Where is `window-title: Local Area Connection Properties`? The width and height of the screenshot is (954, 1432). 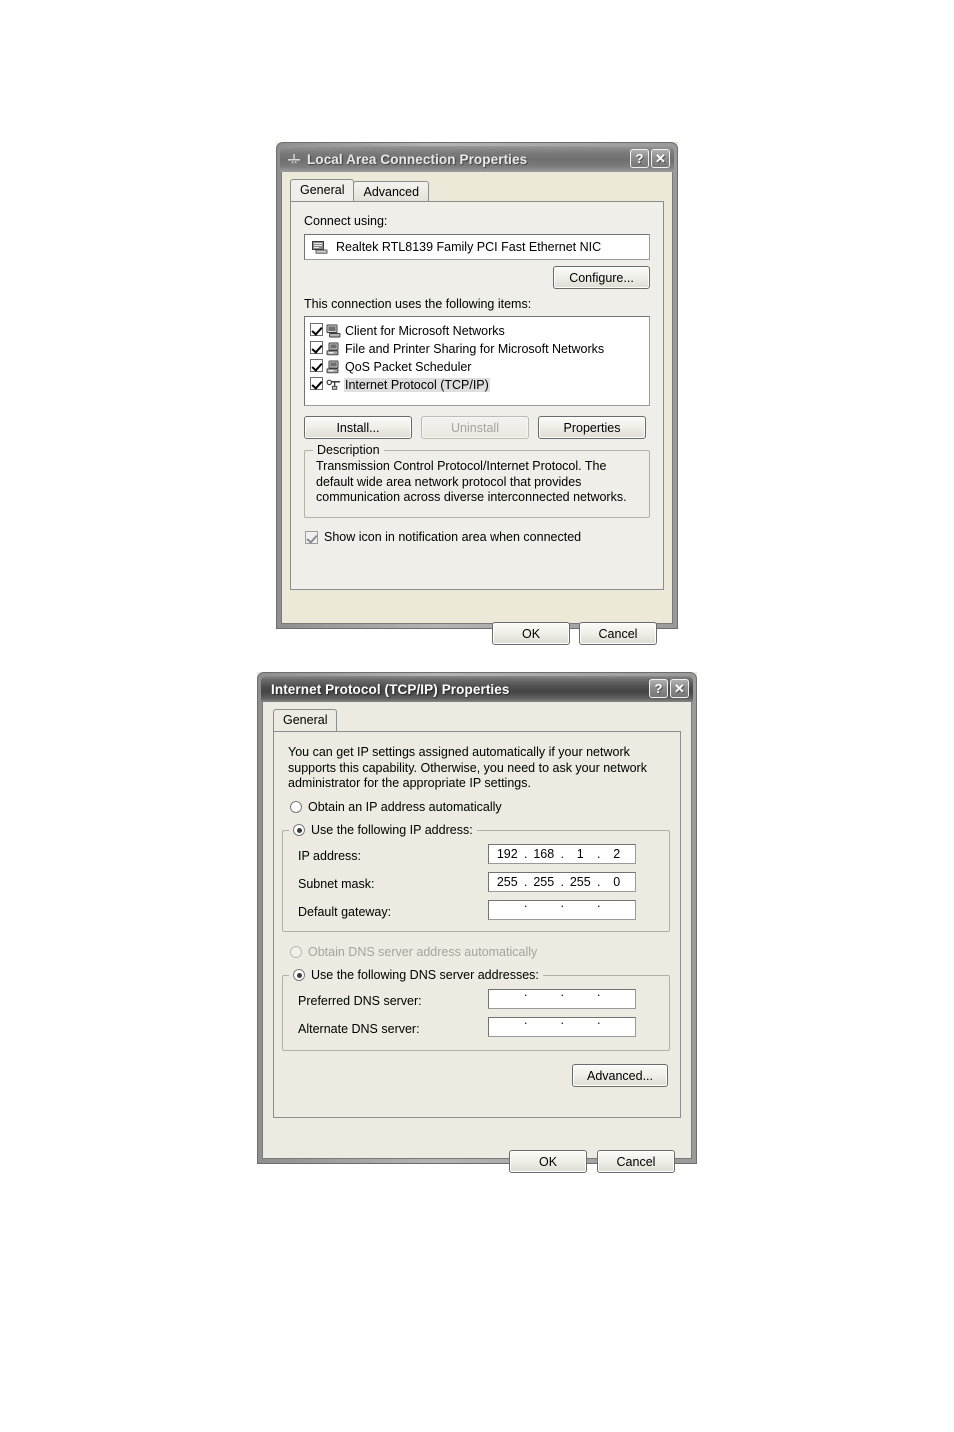 window-title: Local Area Connection Properties is located at coordinates (417, 159).